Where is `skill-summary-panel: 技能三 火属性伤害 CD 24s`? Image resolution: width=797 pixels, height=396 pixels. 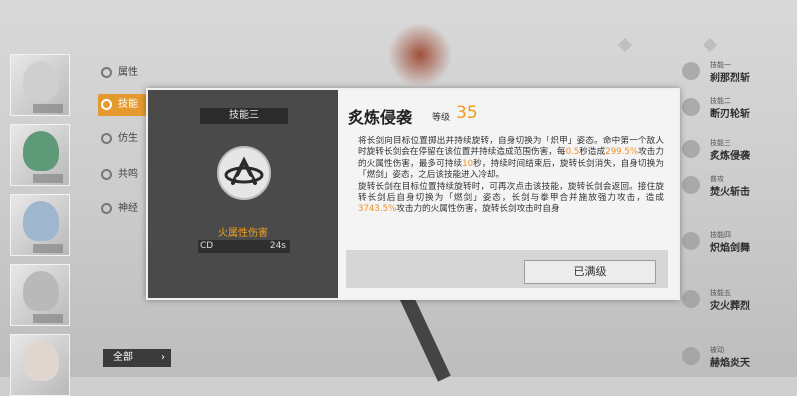
skill-summary-panel: 技能三 火属性伤害 CD 24s is located at coordinates (243, 194).